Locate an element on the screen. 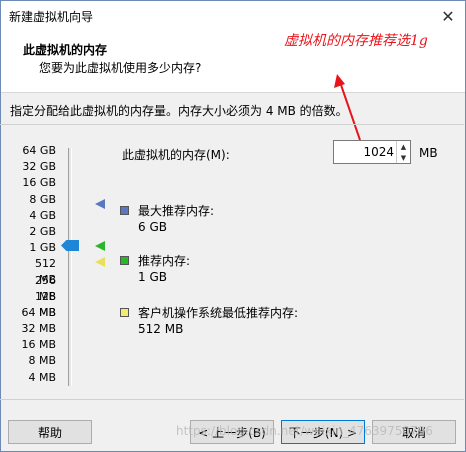 This screenshot has height=452, width=466. min-recommended-value: 512 MB is located at coordinates (161, 329).